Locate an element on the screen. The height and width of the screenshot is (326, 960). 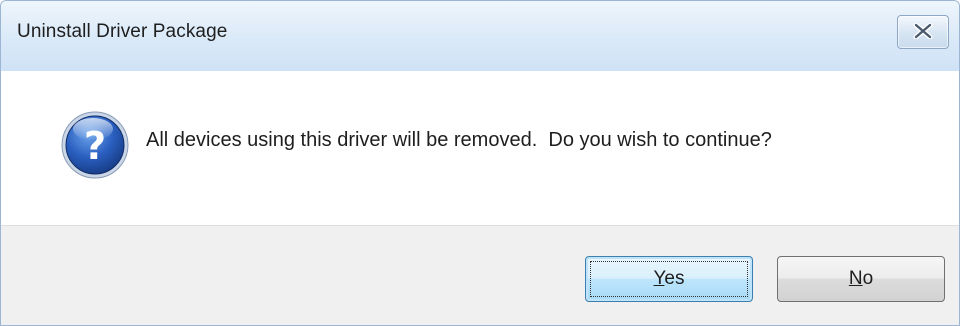
close-button is located at coordinates (923, 32).